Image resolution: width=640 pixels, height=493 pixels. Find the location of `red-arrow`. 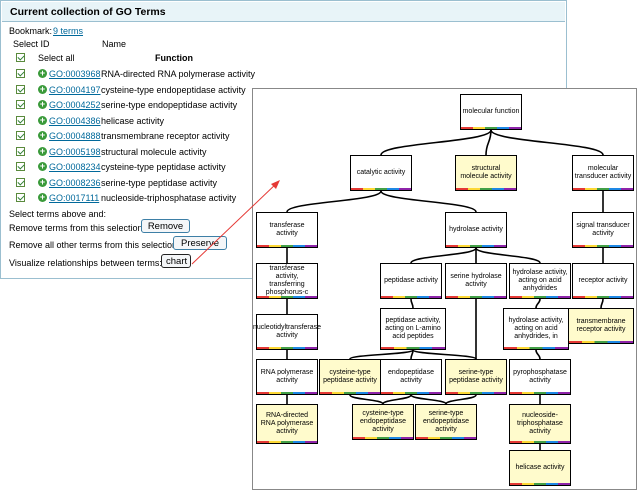

red-arrow is located at coordinates (235, 222).